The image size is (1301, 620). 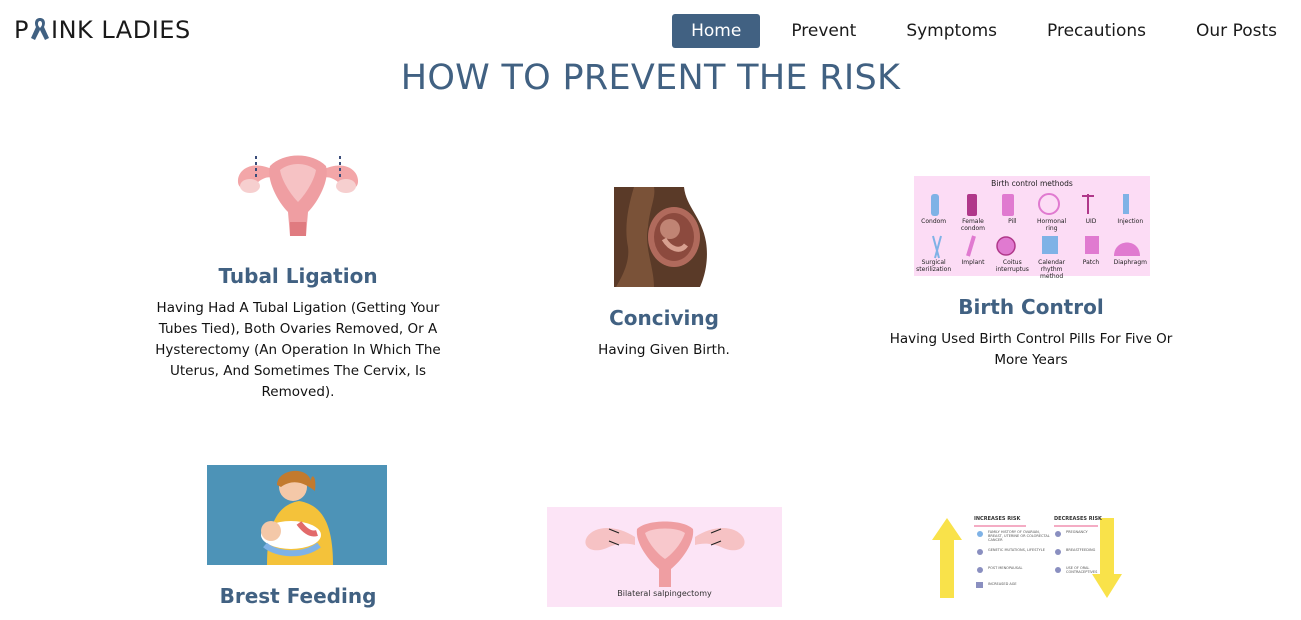 I want to click on uterus-illustration, so click(x=298, y=197).